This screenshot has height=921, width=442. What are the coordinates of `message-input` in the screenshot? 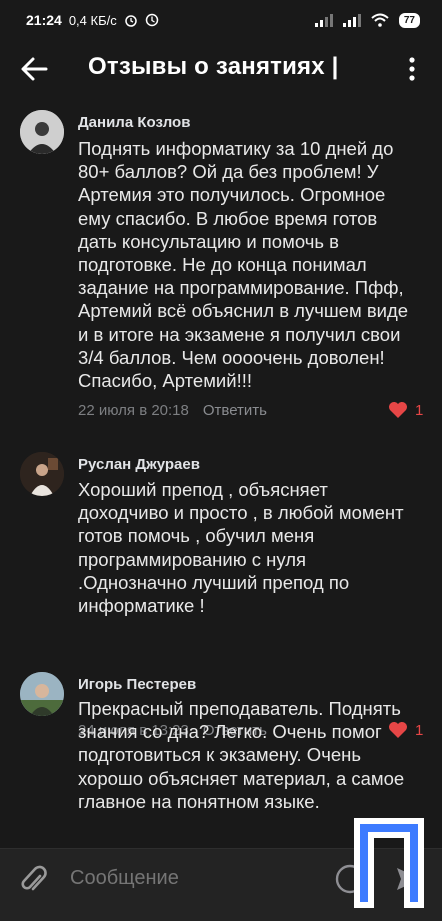 It's located at (195, 878).